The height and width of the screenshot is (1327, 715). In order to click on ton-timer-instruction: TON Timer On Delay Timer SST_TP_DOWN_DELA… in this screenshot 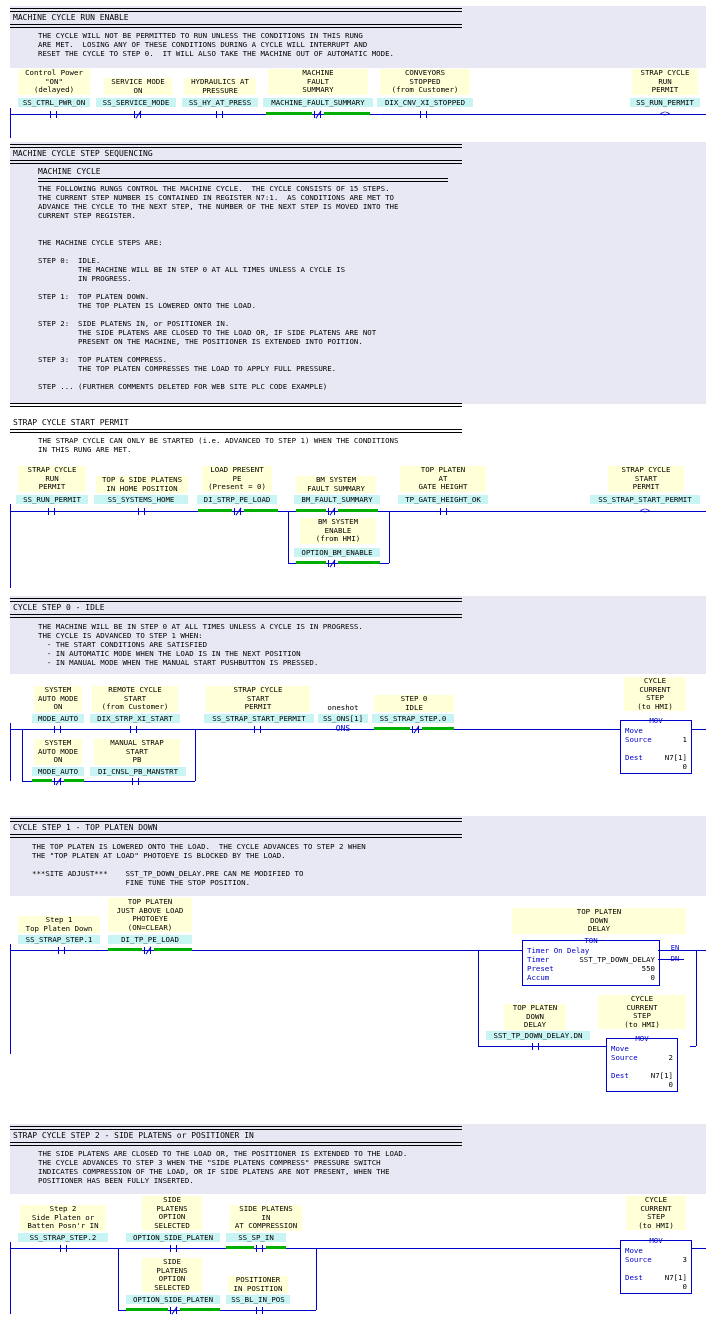, I will do `click(591, 961)`.